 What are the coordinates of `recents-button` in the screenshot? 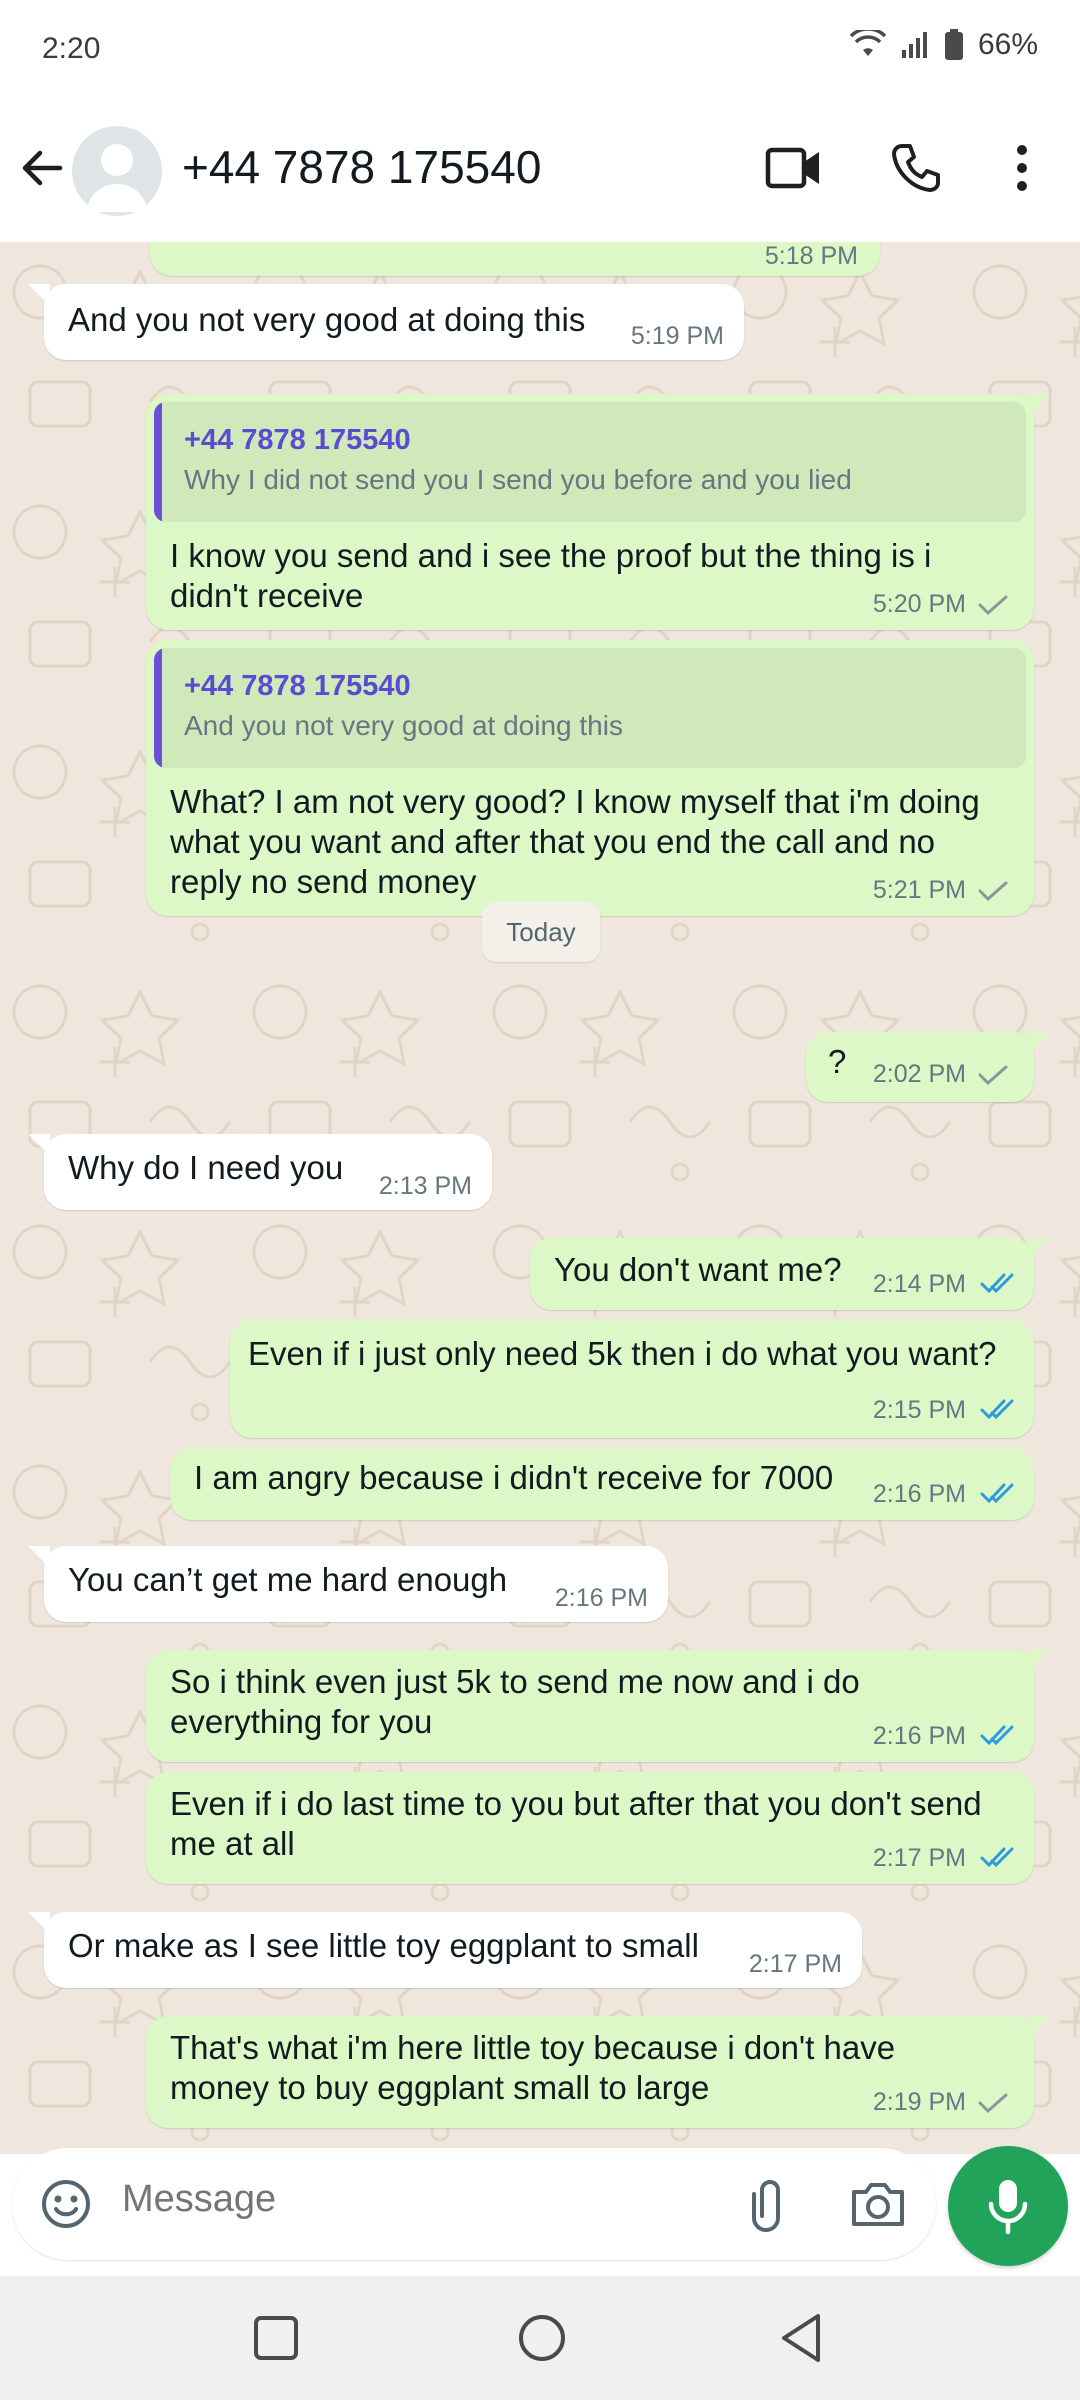 It's located at (276, 2338).